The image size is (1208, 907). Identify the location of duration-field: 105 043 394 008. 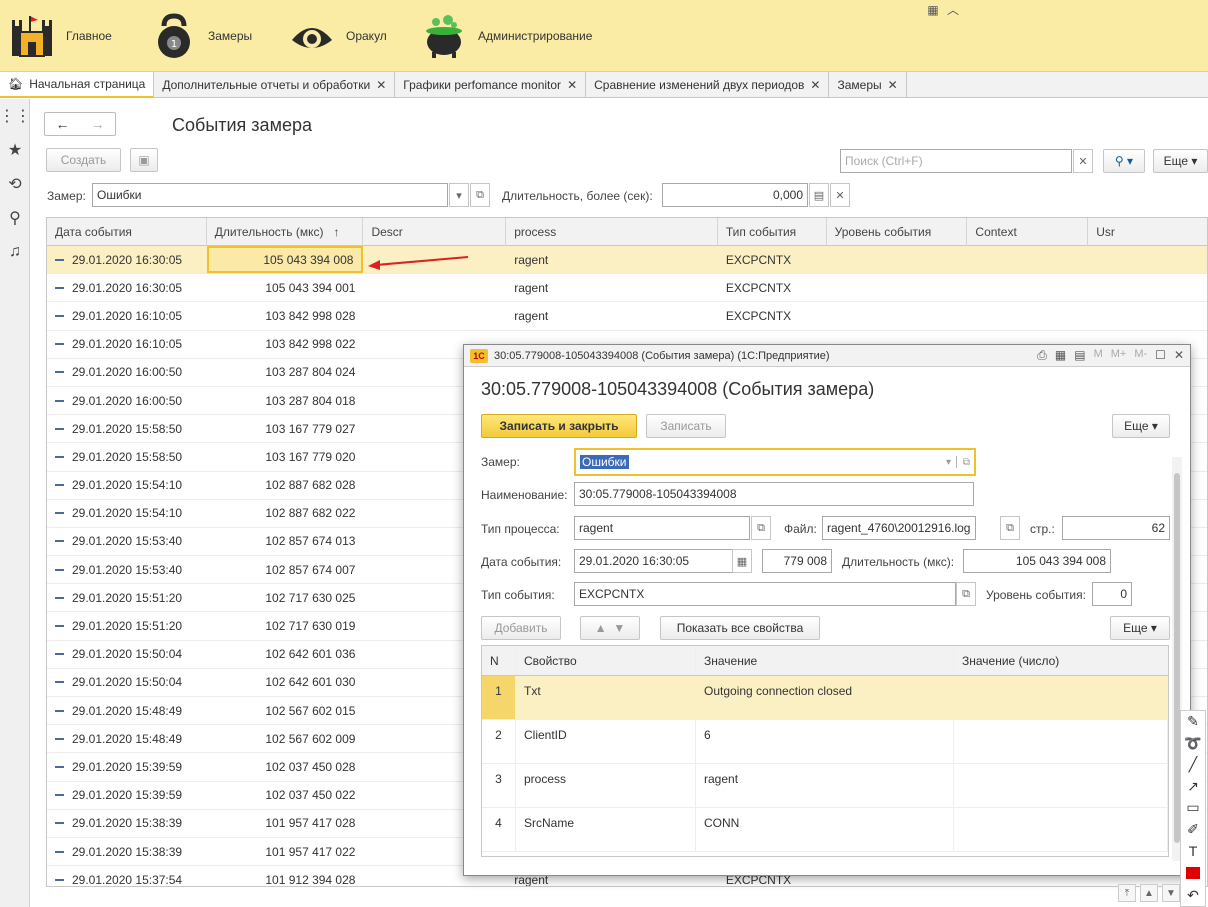
(1037, 561).